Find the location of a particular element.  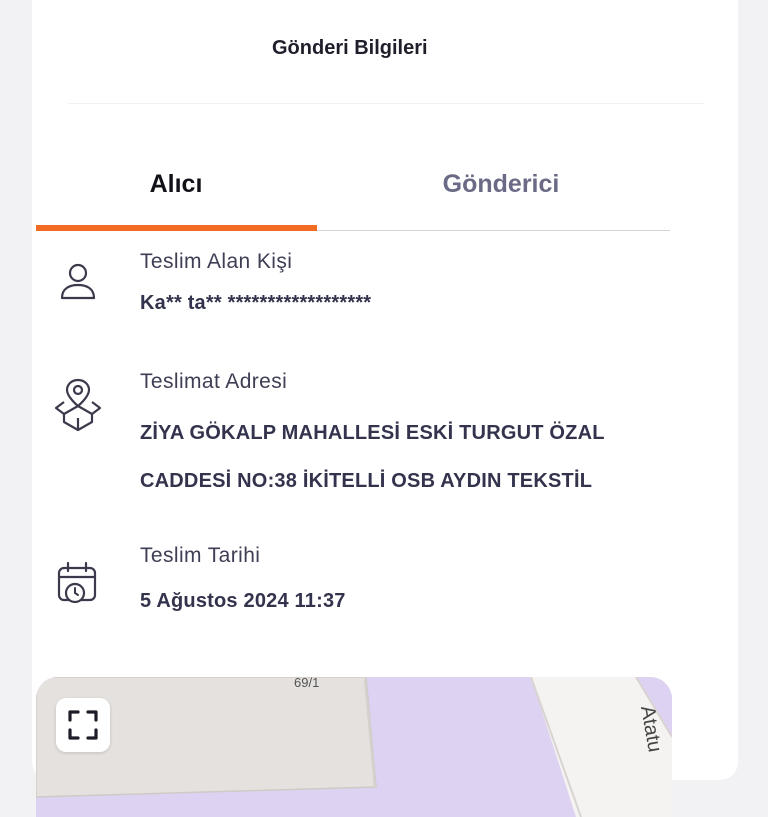

tab-bar: Alıcı Gönderici is located at coordinates (353, 186).